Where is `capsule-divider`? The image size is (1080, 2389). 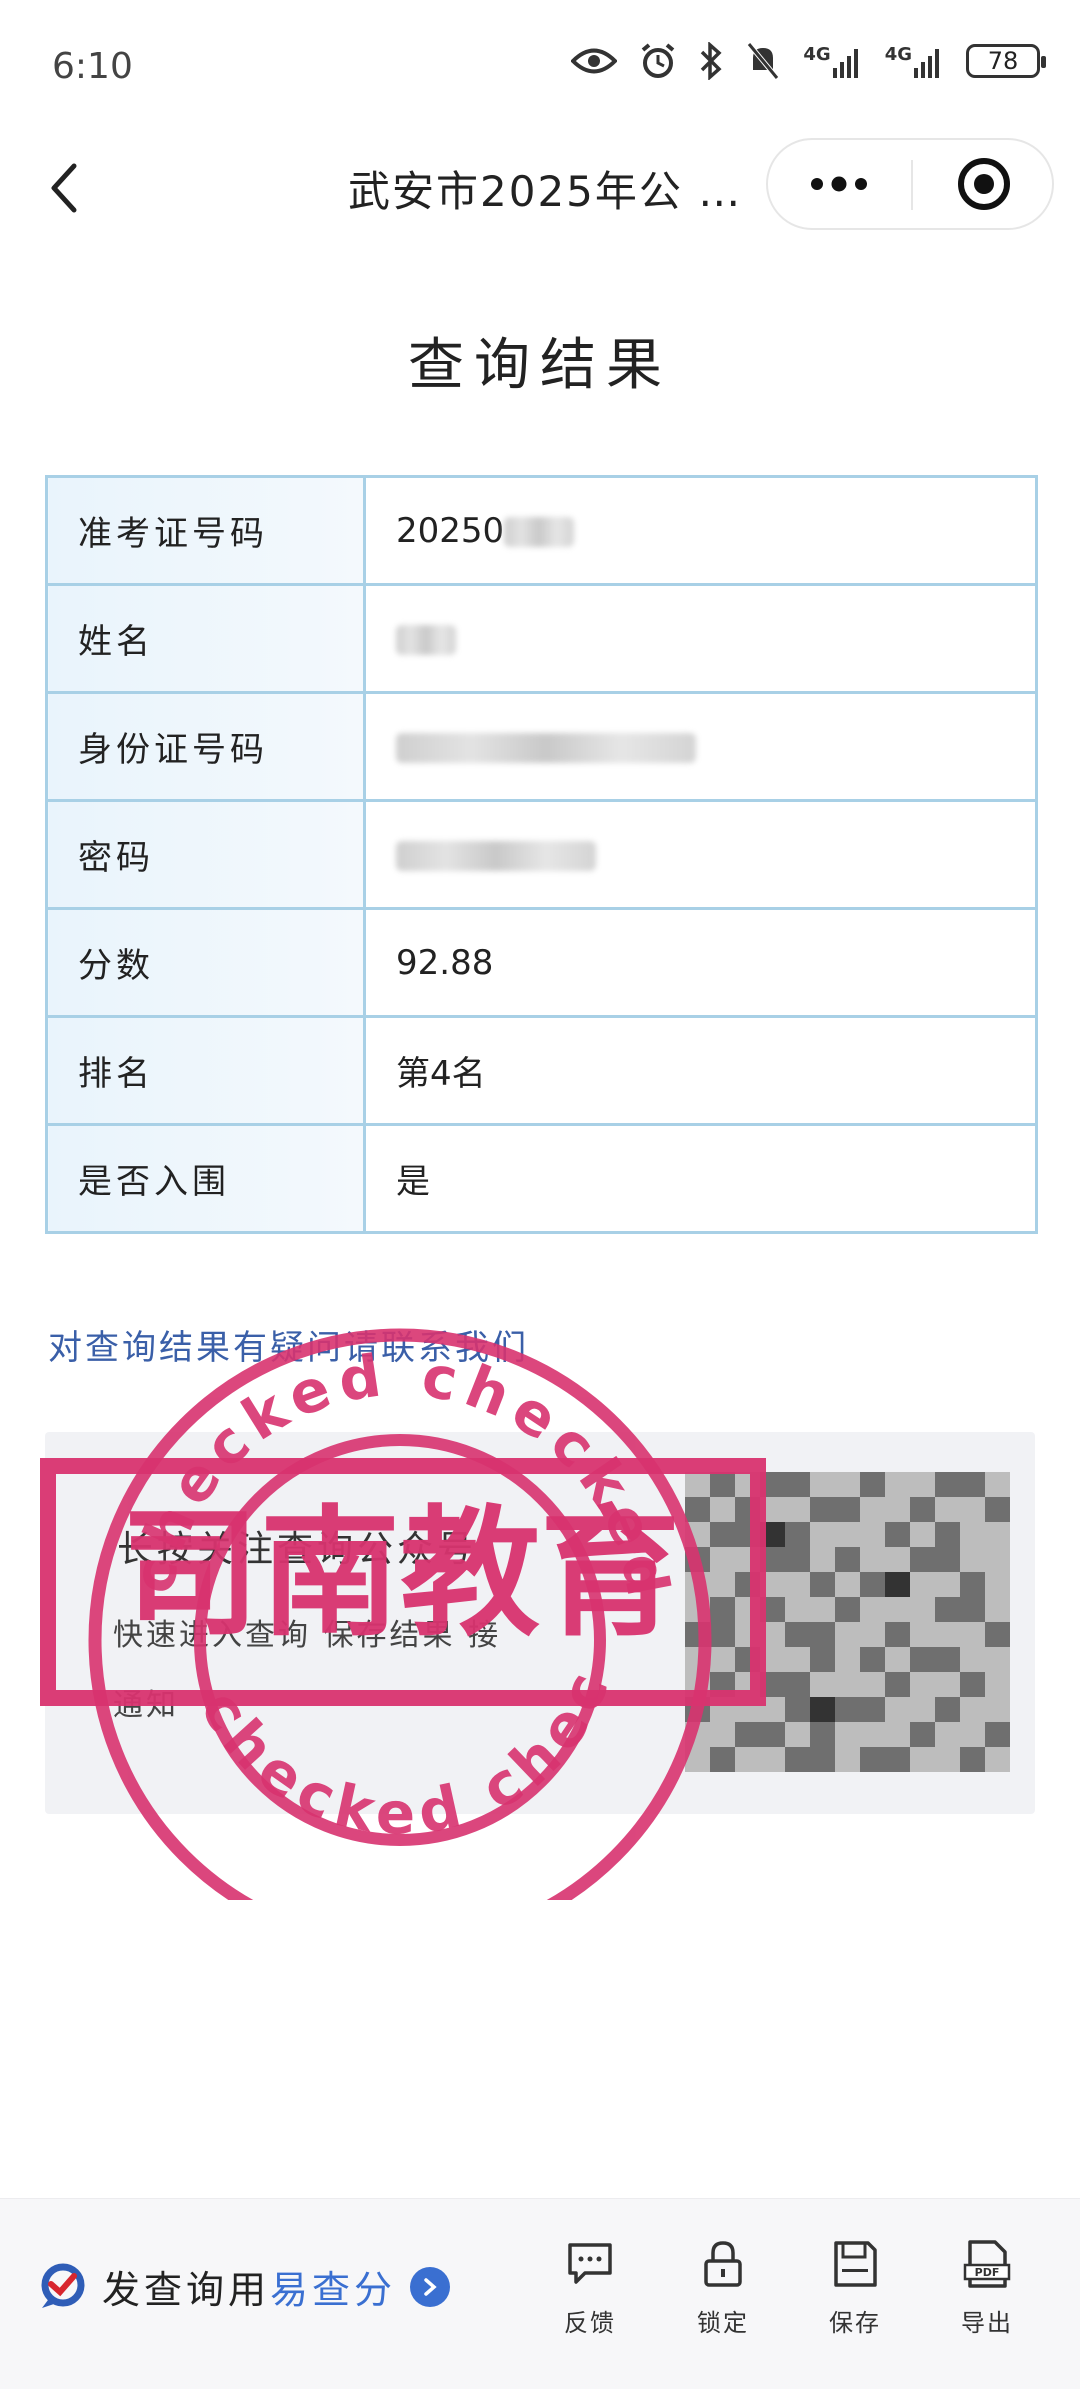
capsule-divider is located at coordinates (912, 185).